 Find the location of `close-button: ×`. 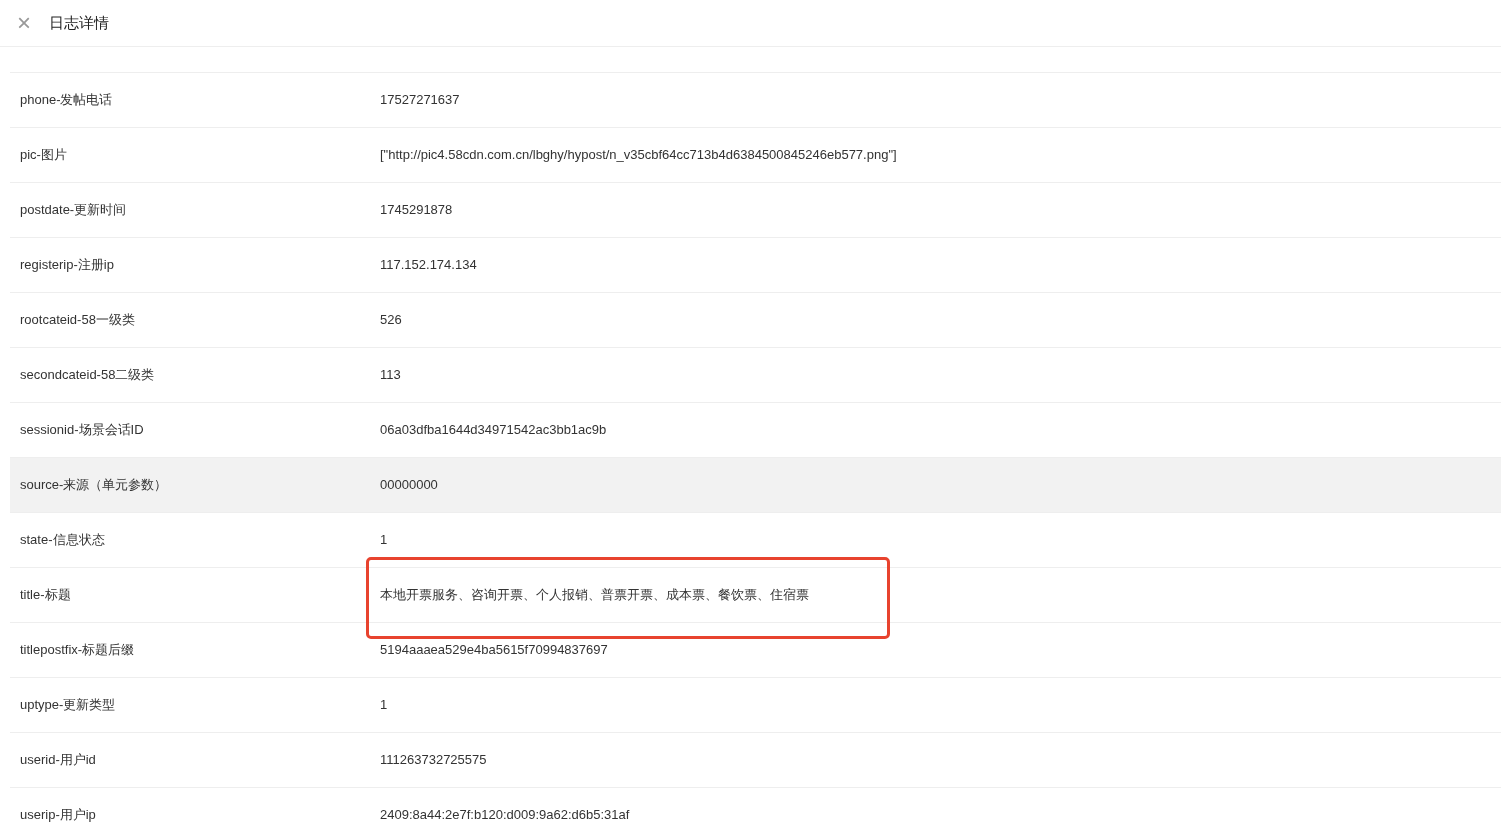

close-button: × is located at coordinates (24, 23).